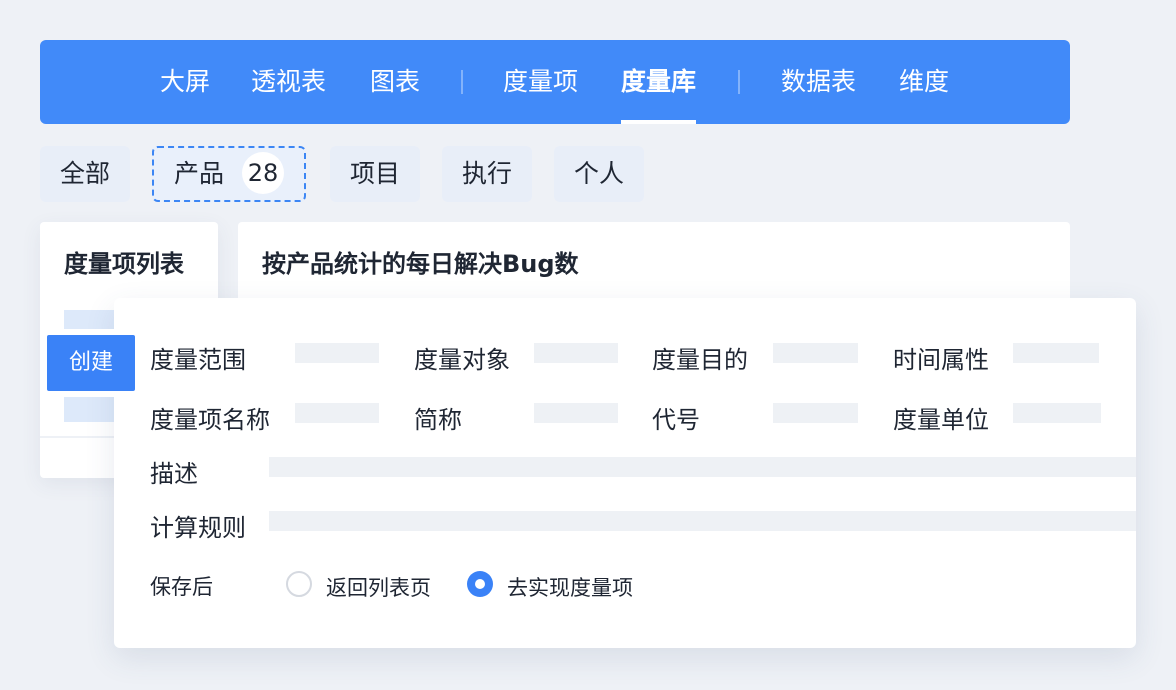 This screenshot has width=1176, height=690. I want to click on metric-title: 按产品统计的每日解决Bug数, so click(420, 264).